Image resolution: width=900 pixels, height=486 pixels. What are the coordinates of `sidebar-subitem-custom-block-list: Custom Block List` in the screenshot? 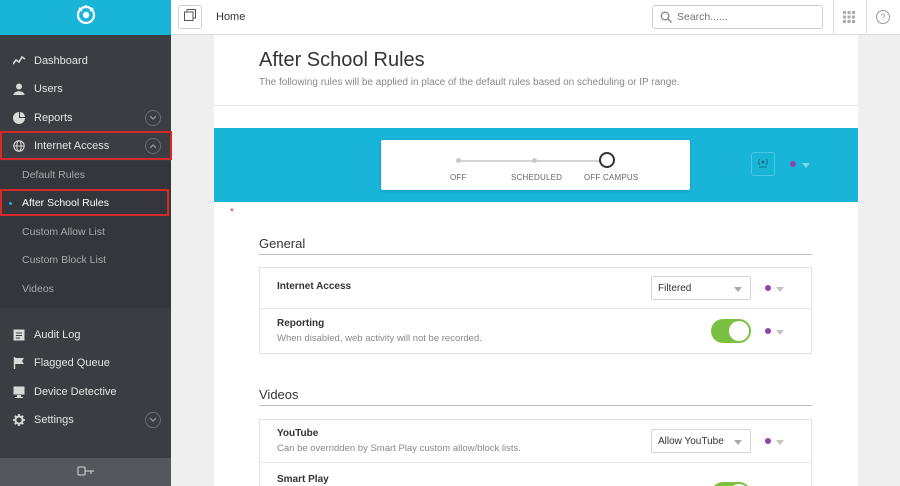 It's located at (85, 260).